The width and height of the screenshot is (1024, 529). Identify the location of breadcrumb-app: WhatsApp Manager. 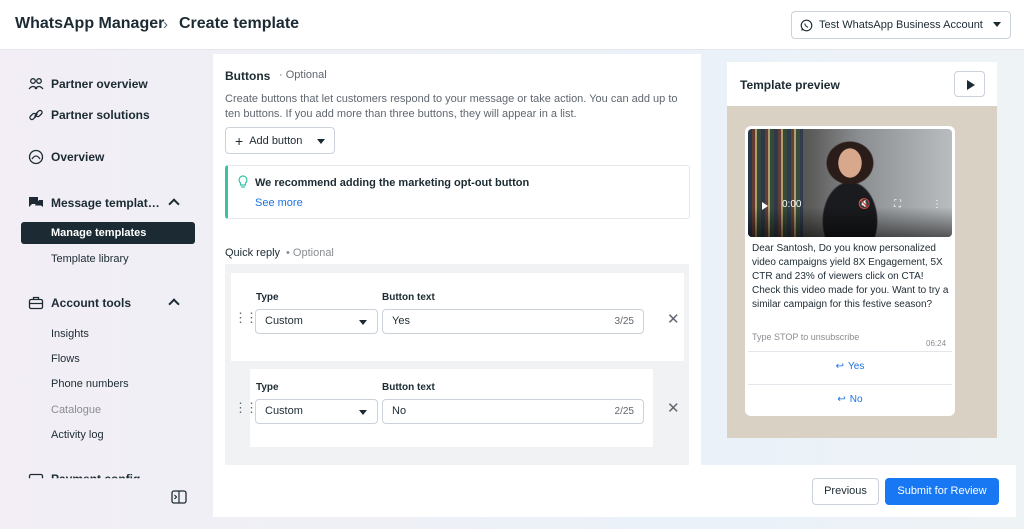
(89, 24).